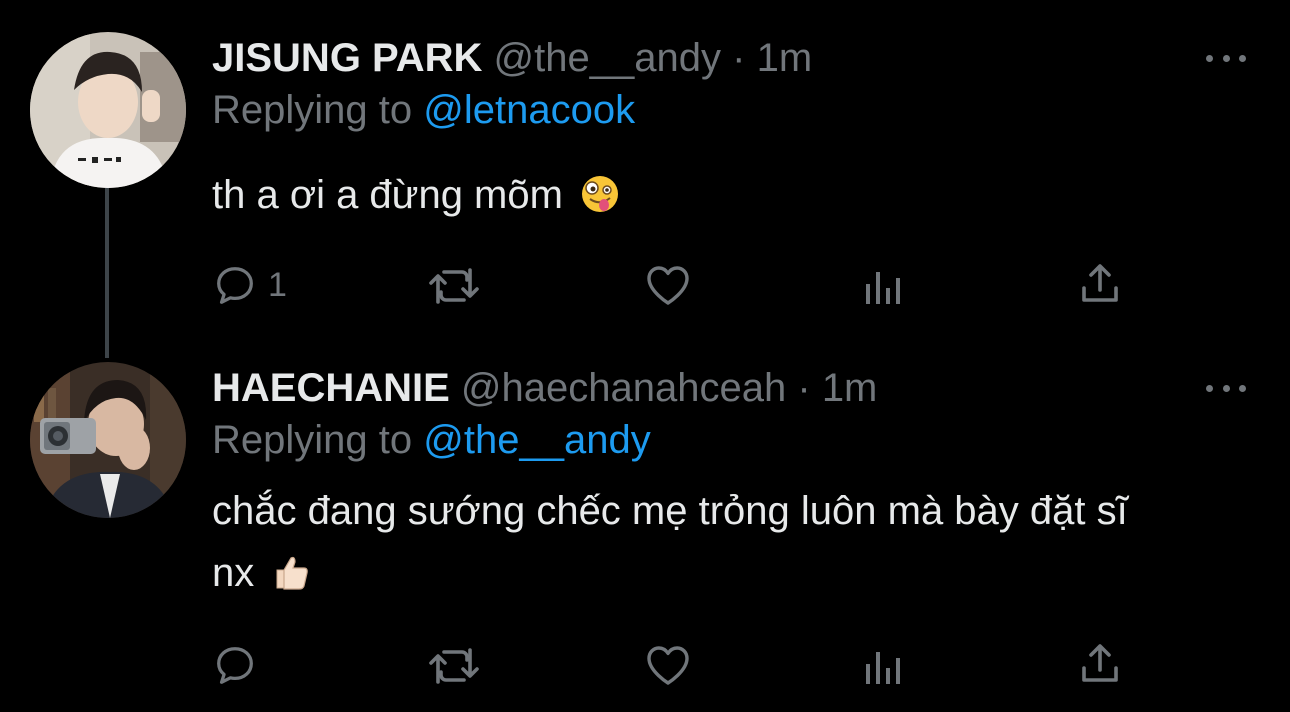 This screenshot has width=1290, height=712. Describe the element at coordinates (536, 440) in the screenshot. I see `replying-to-handle: @the__andy` at that location.